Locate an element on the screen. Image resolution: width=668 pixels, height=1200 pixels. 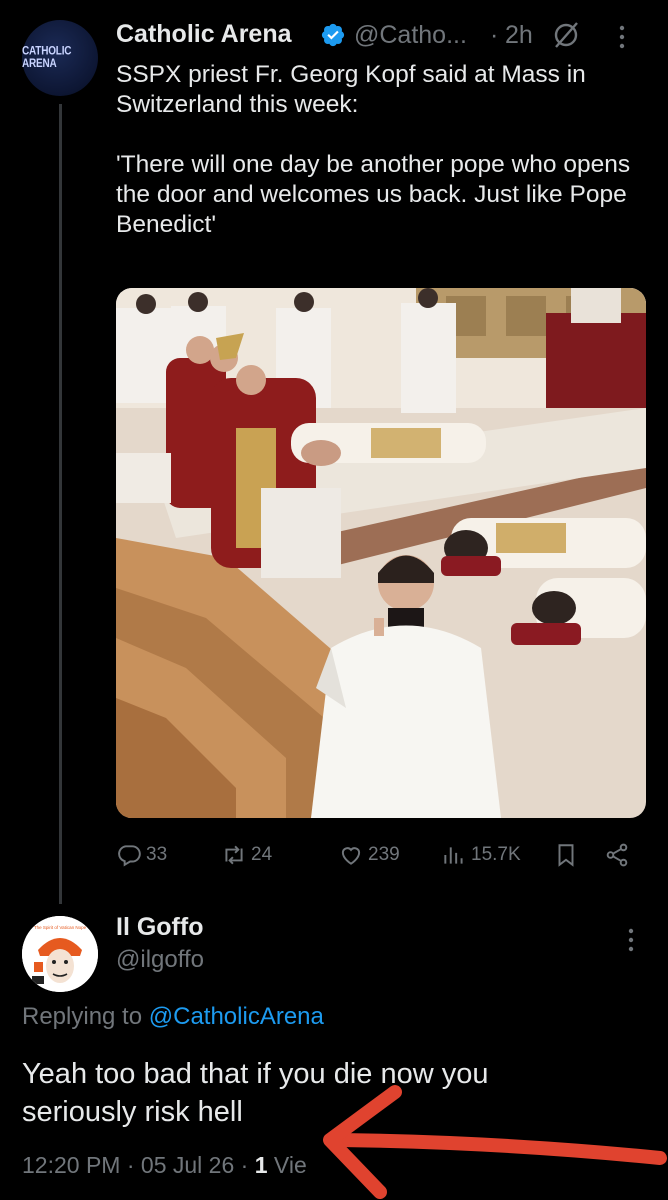
reply-meta: 12:20 PM · 05 Jul 26 · 1 Vie is located at coordinates (164, 1165).